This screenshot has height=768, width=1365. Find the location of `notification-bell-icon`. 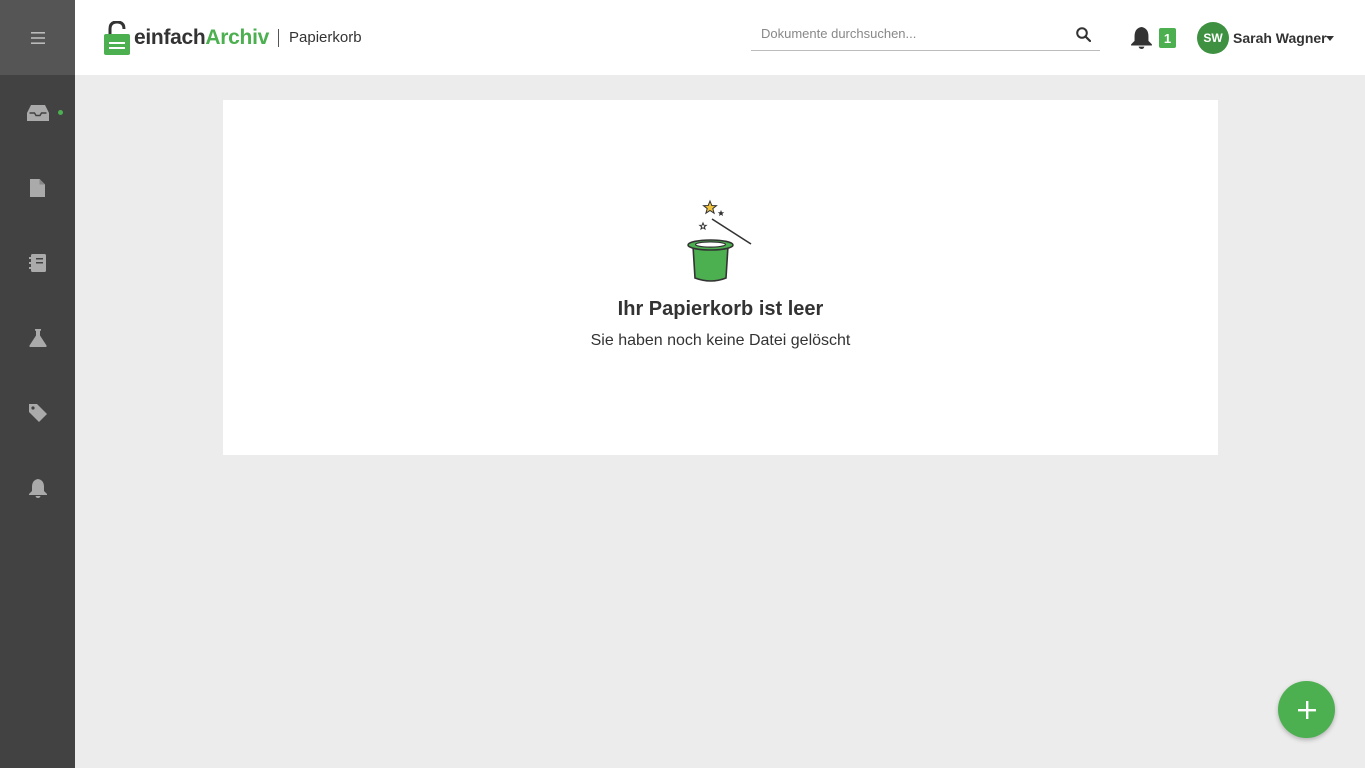

notification-bell-icon is located at coordinates (1141, 38).